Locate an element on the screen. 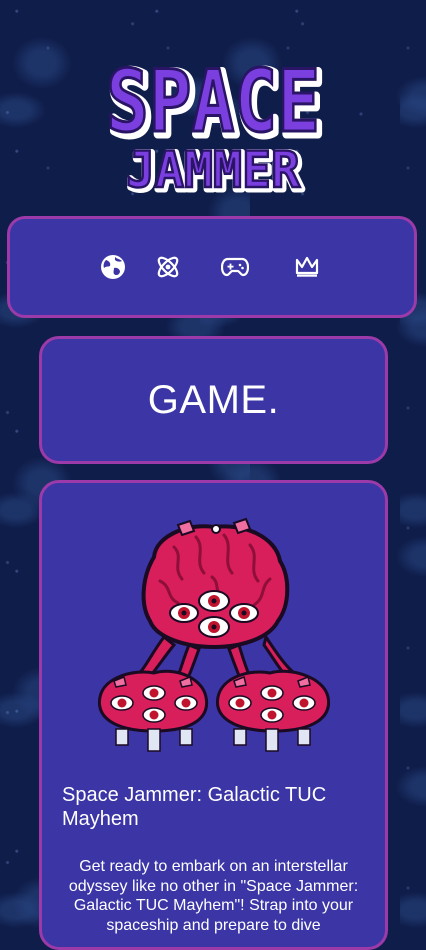 Image resolution: width=426 pixels, height=950 pixels. page-title: GAME. is located at coordinates (213, 399).